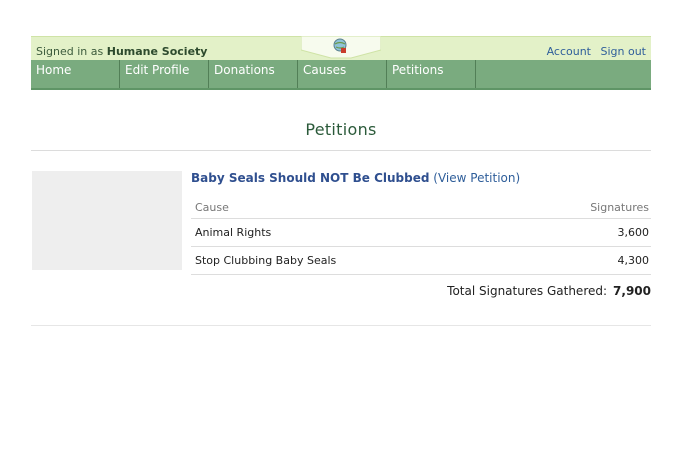  What do you see at coordinates (431, 74) in the screenshot?
I see `nav-petitions: Petitions` at bounding box center [431, 74].